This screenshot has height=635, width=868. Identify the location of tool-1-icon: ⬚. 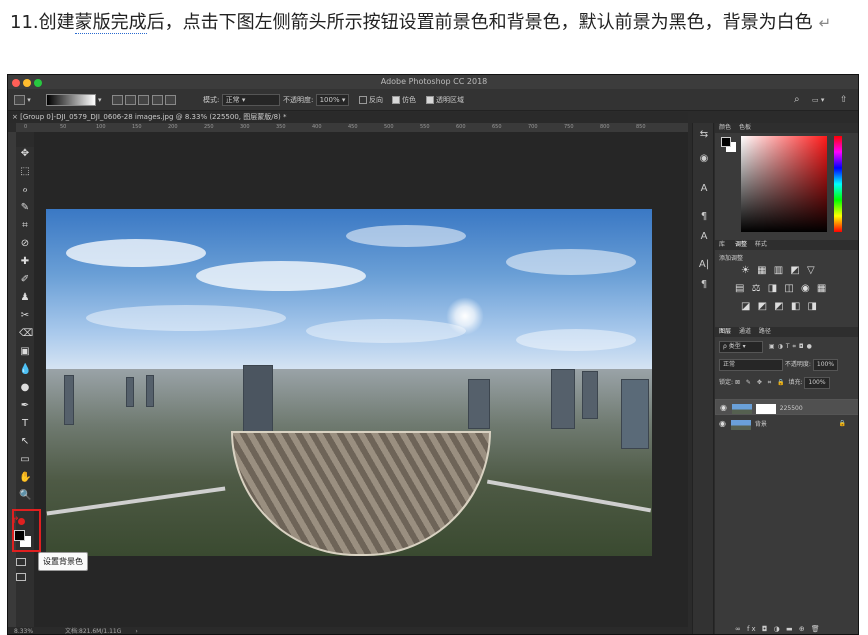
(25, 171).